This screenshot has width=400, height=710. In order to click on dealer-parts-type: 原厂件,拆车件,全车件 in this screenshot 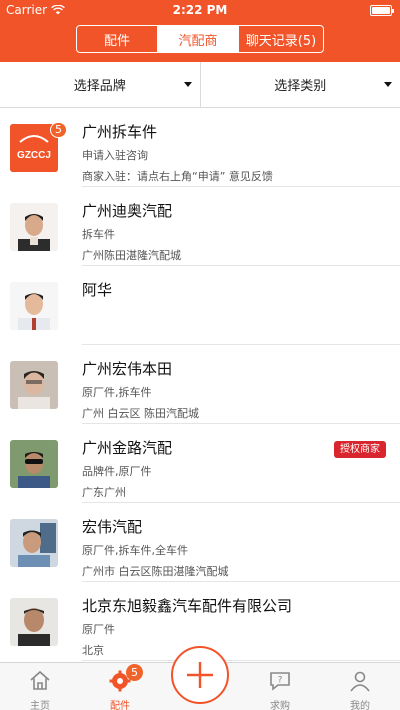, I will do `click(135, 550)`.